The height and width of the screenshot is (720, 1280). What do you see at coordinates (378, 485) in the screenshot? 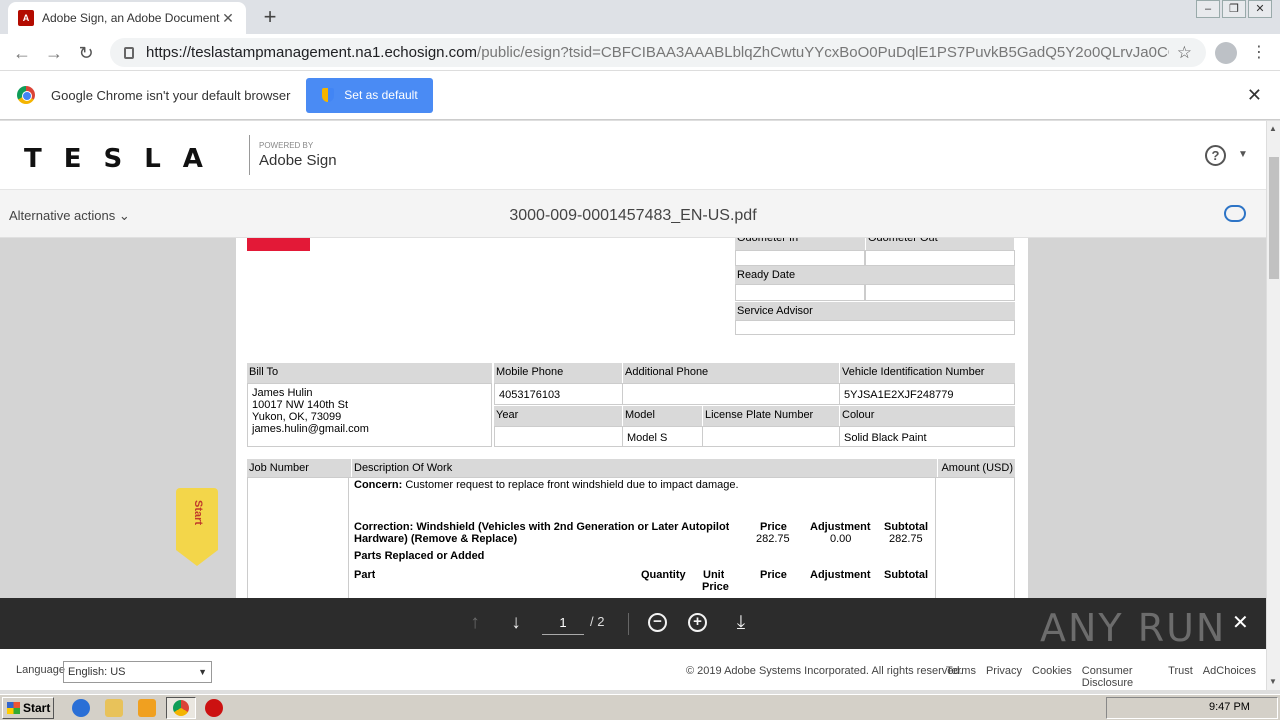
I see `concern-label: Concern:` at bounding box center [378, 485].